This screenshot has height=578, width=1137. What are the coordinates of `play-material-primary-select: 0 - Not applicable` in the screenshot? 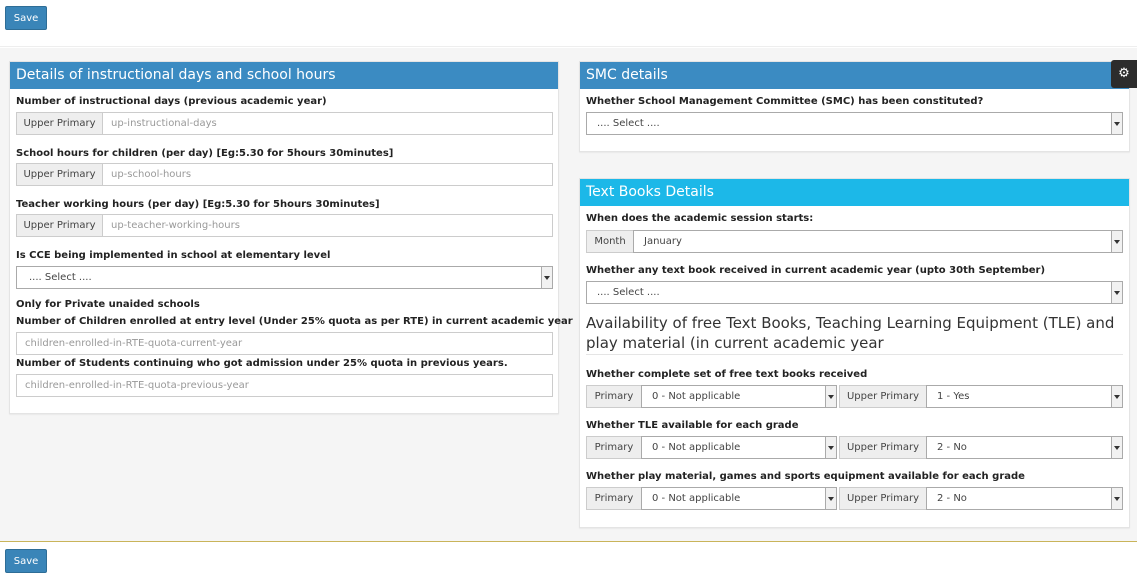 It's located at (739, 498).